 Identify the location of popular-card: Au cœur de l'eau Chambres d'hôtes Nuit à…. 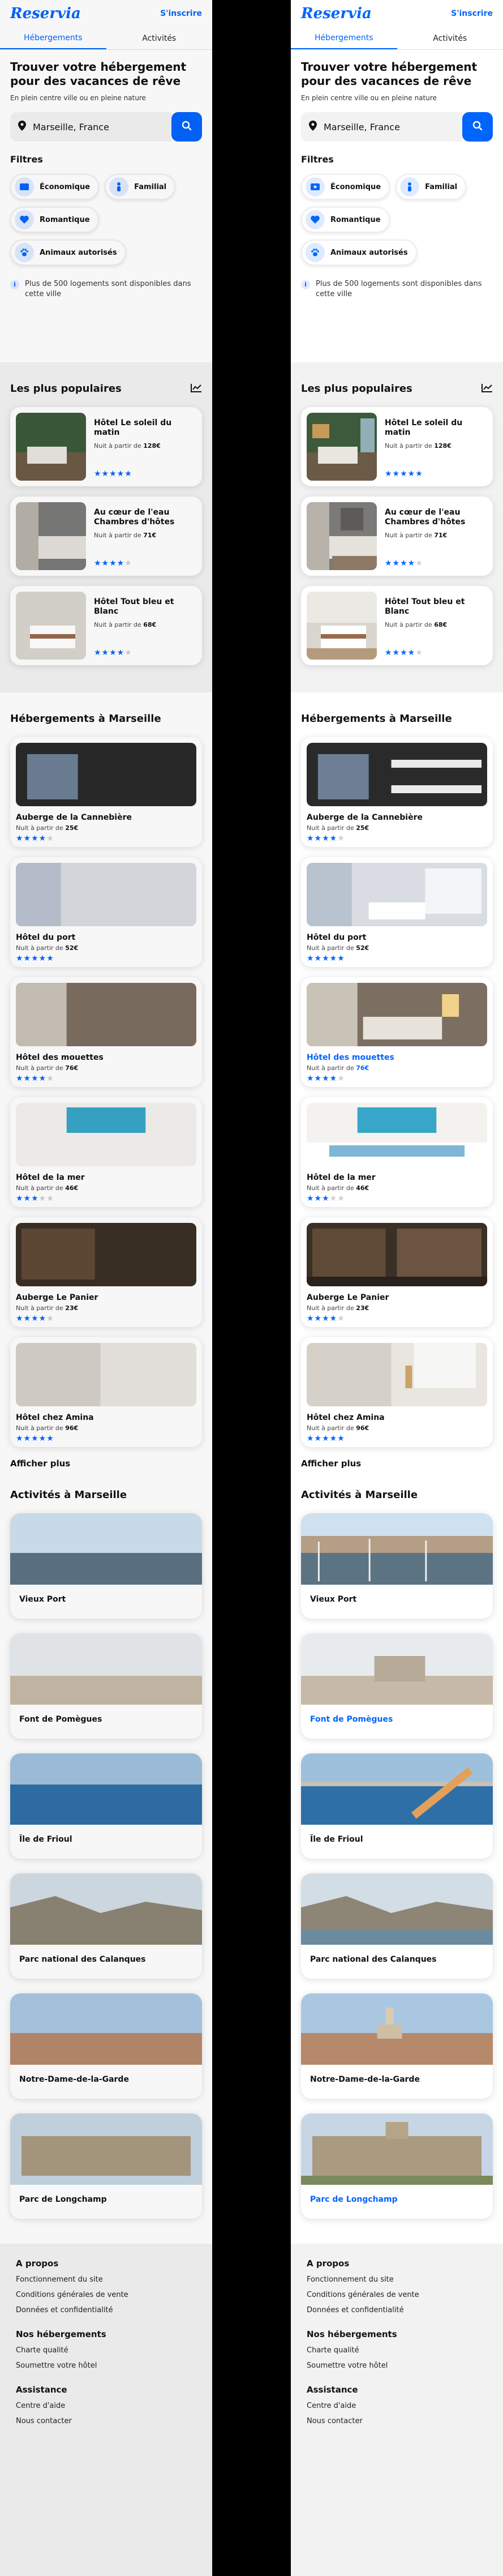
(397, 536).